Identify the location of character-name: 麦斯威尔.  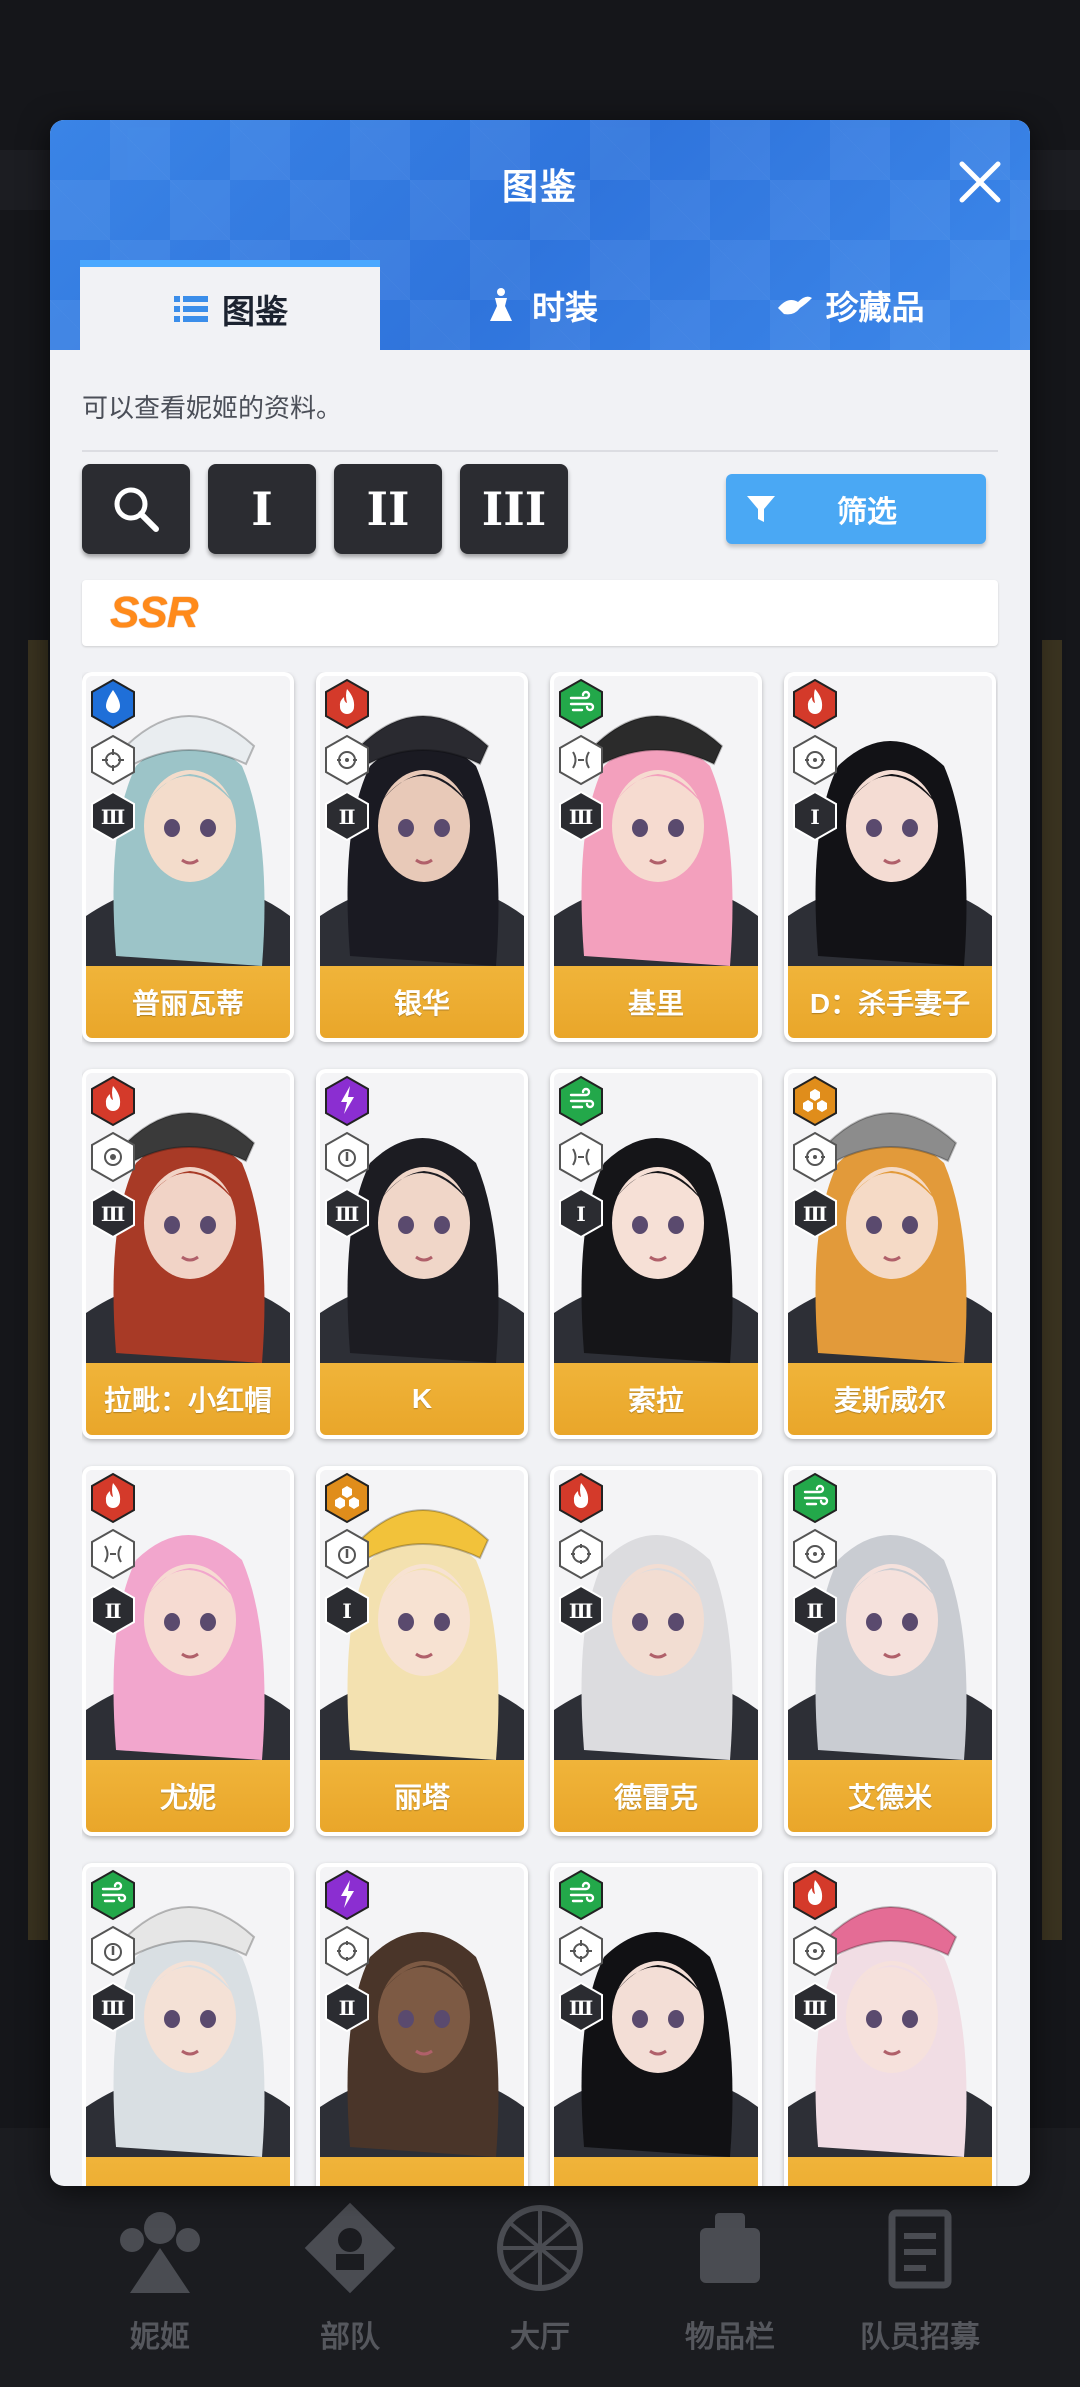
(890, 1399).